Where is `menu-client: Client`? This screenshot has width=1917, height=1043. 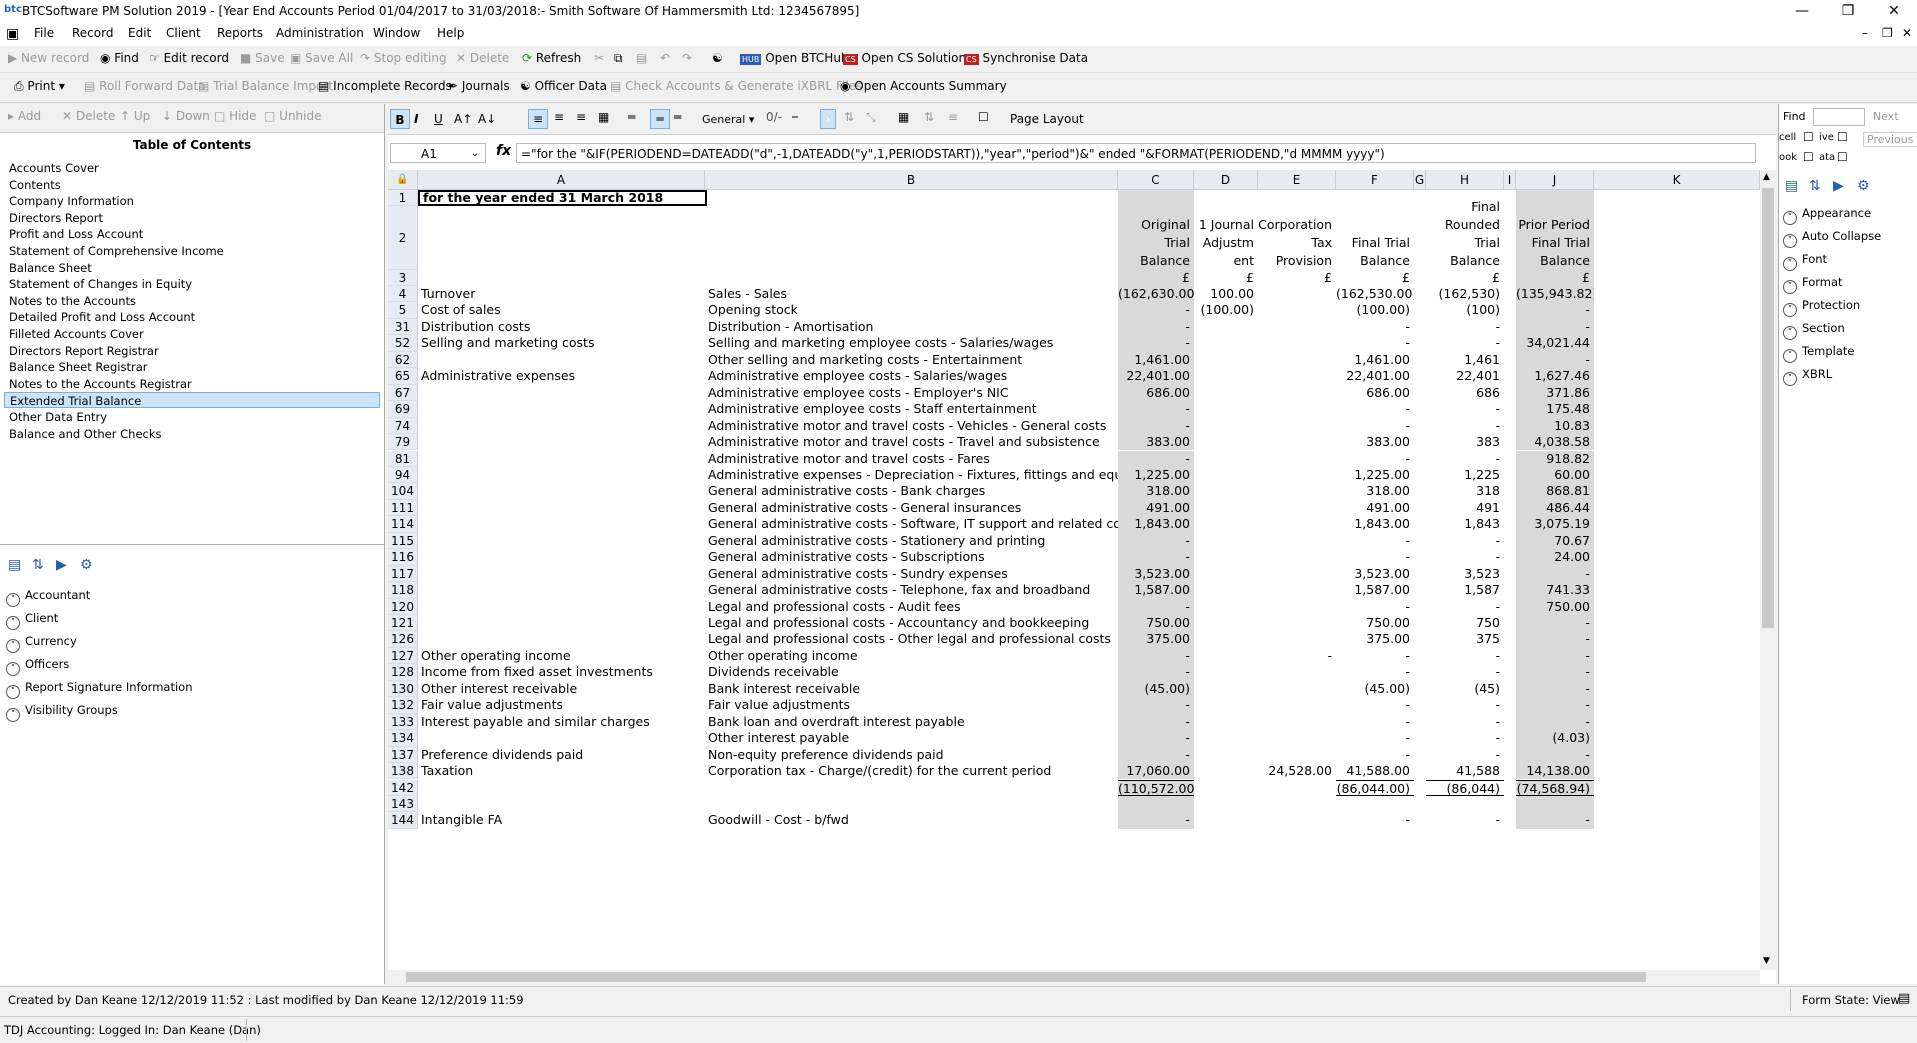 menu-client: Client is located at coordinates (183, 33).